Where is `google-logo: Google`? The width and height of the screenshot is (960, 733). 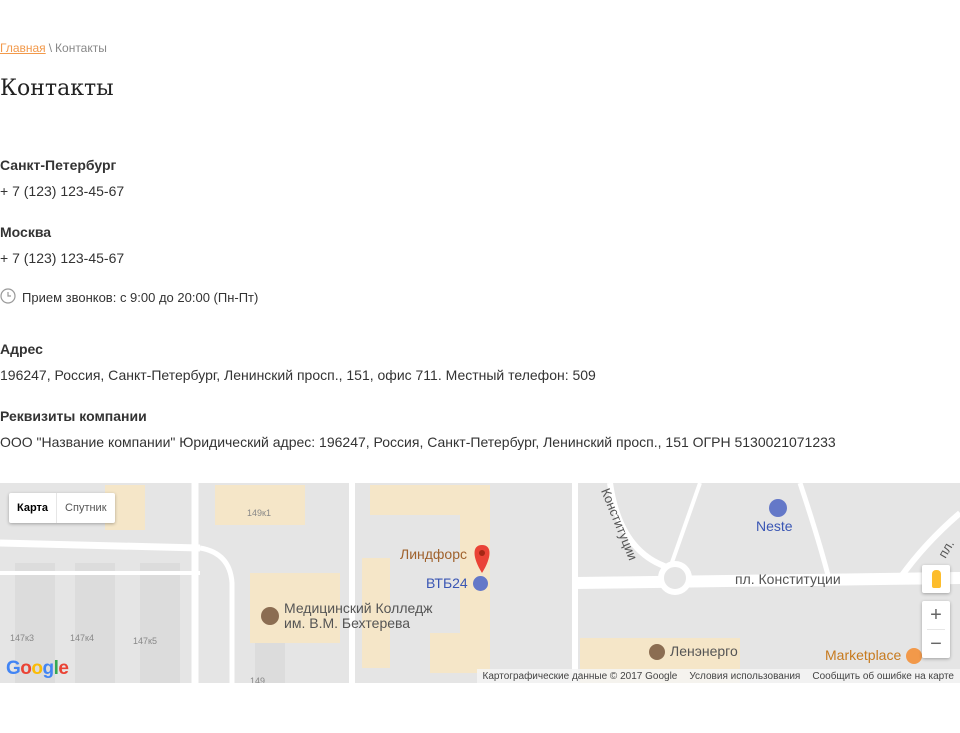 google-logo: Google is located at coordinates (37, 669).